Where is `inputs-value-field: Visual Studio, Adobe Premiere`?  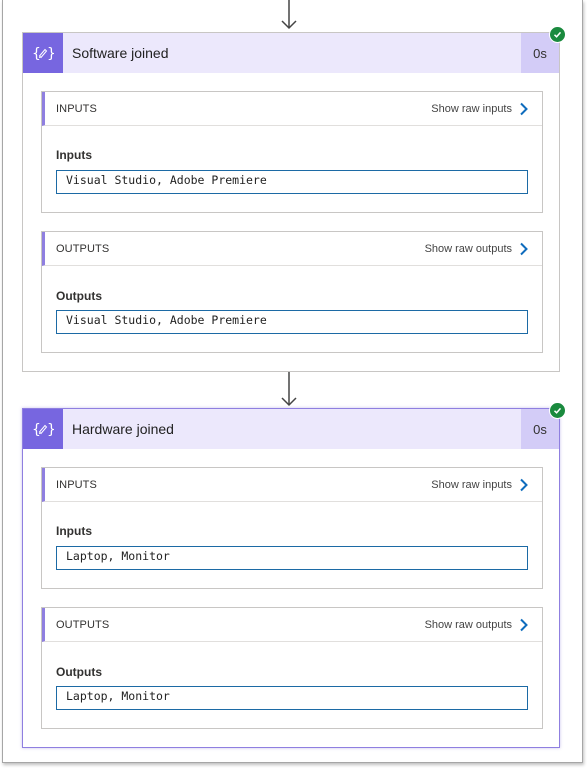
inputs-value-field: Visual Studio, Adobe Premiere is located at coordinates (292, 182).